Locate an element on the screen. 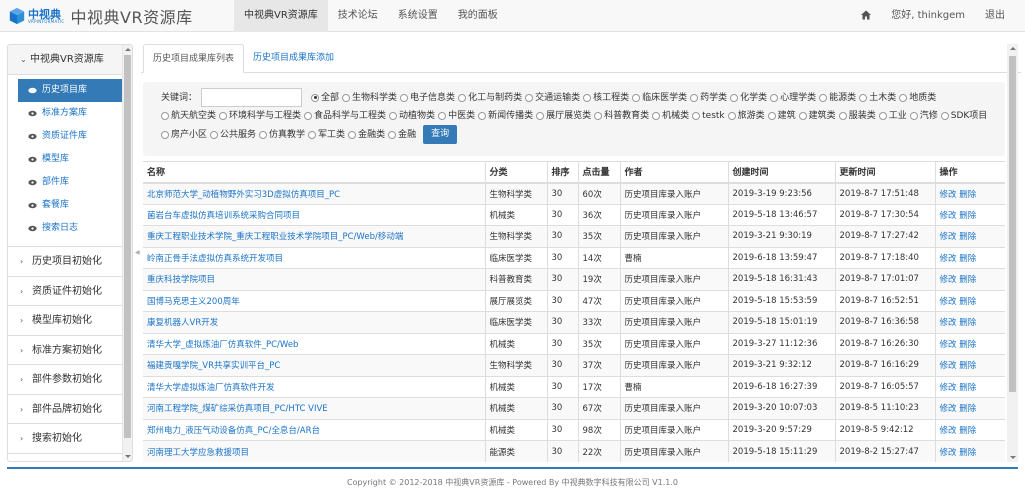 The width and height of the screenshot is (1025, 493). category-radio: 全部 is located at coordinates (325, 98).